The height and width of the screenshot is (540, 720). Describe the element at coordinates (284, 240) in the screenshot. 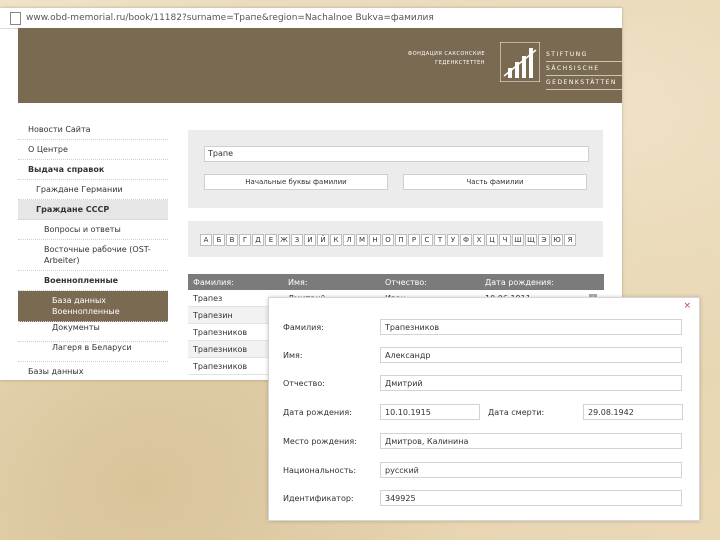

I see `alphabet-letter: Ж` at that location.